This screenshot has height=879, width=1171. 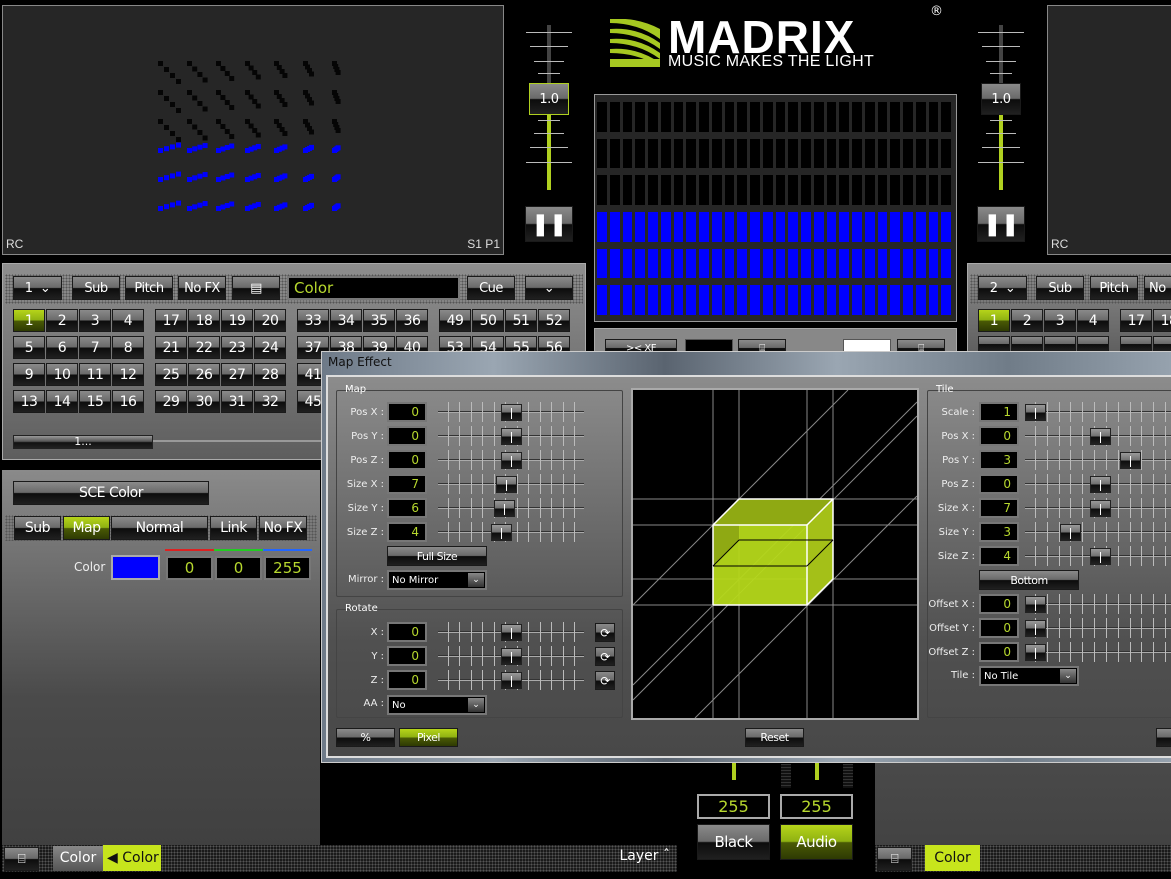 I want to click on storage-place-button: 17, so click(x=171, y=320).